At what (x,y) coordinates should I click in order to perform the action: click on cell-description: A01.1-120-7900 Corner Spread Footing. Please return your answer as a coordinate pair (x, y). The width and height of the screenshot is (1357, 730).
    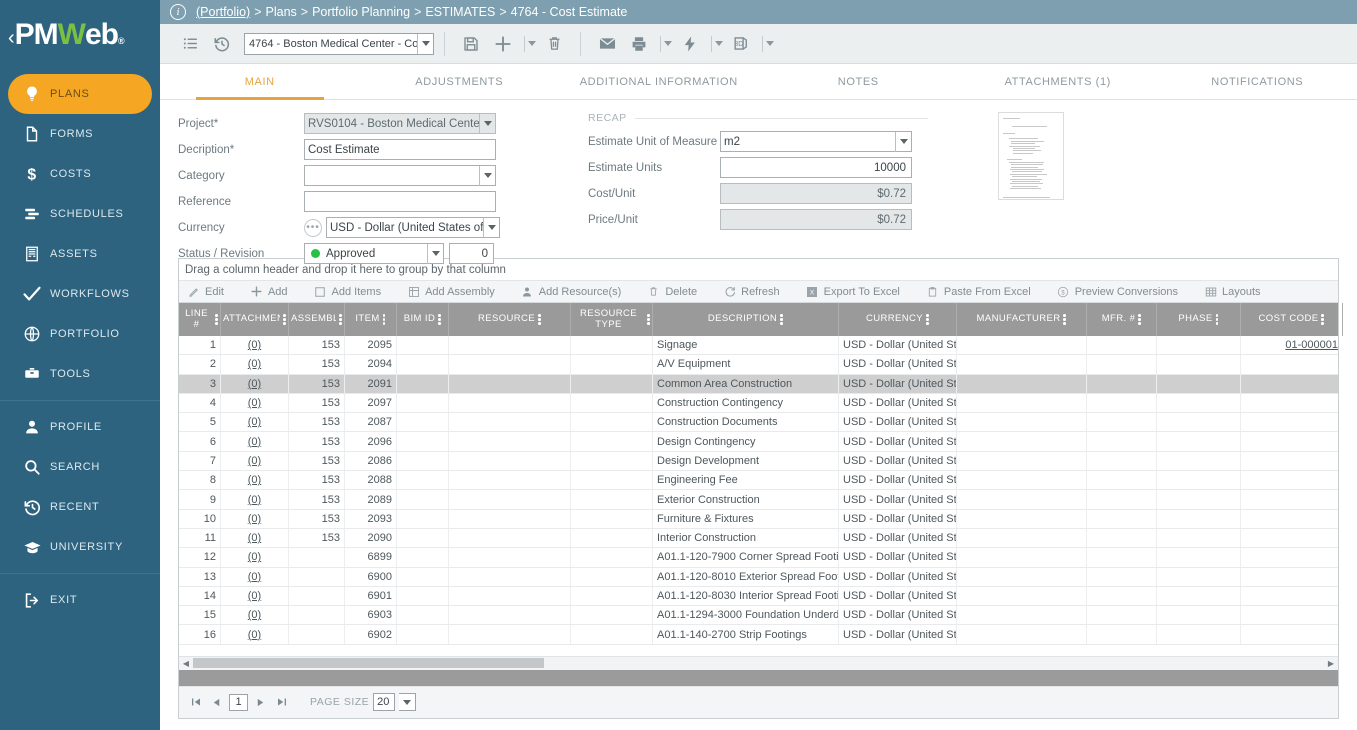
    Looking at the image, I should click on (746, 557).